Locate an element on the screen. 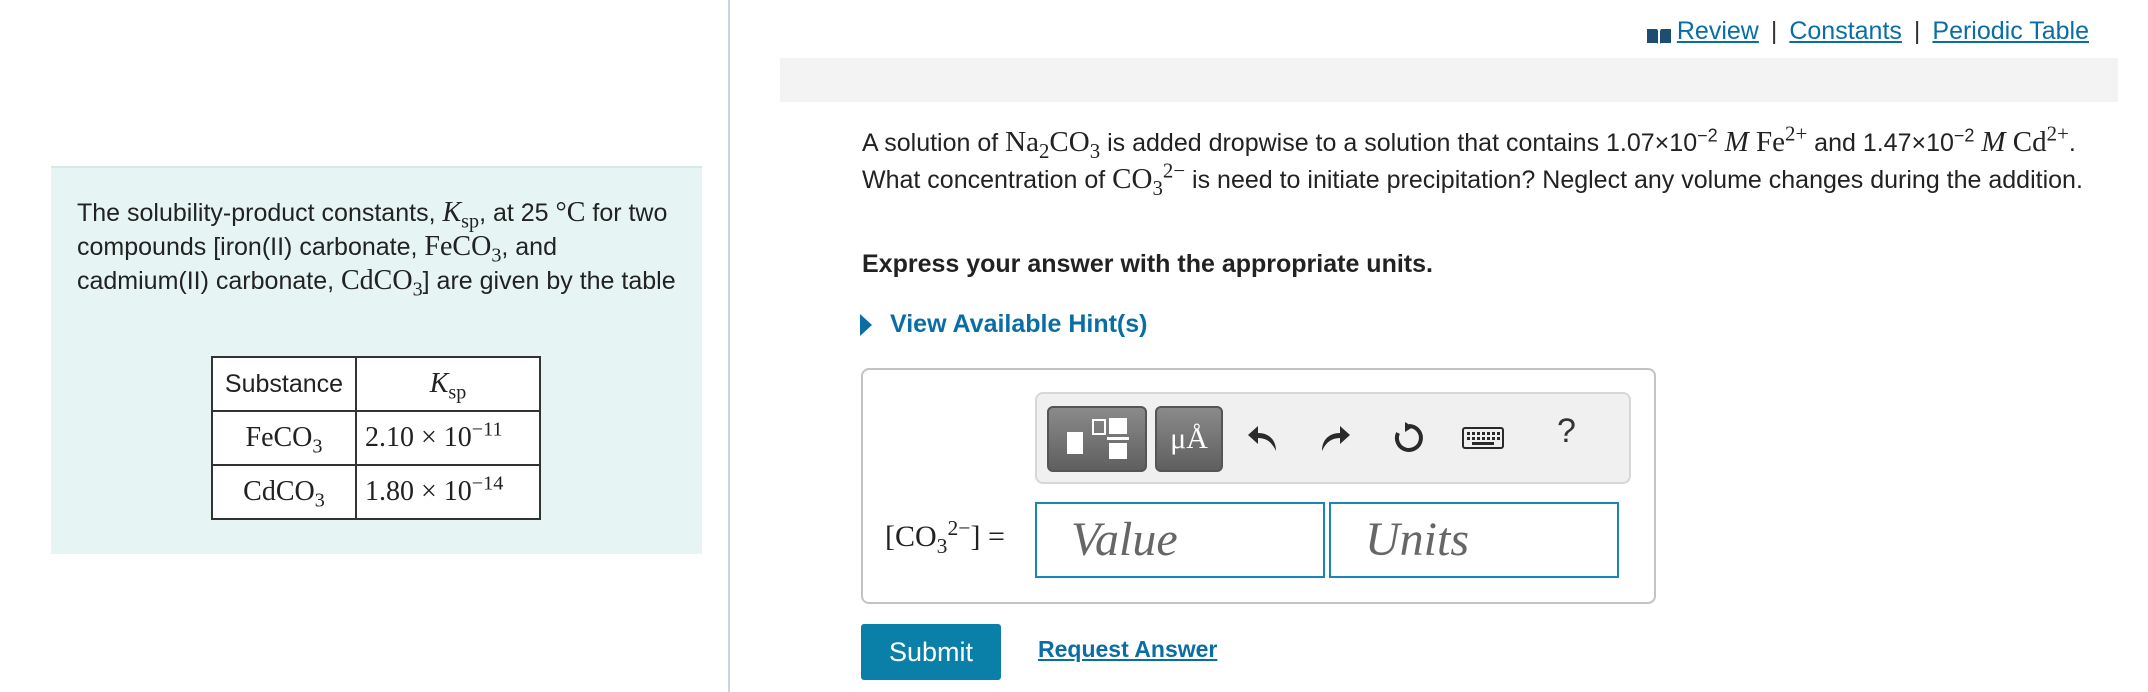 The image size is (2148, 692). help-button: ? is located at coordinates (1566, 431).